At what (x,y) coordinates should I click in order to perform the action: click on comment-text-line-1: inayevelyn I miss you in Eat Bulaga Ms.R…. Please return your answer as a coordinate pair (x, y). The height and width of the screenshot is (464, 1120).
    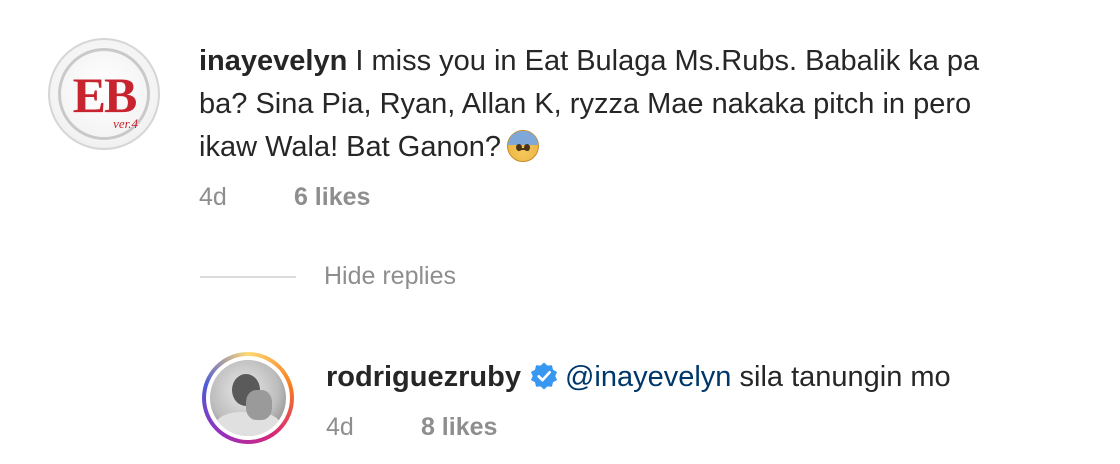
    Looking at the image, I should click on (649, 61).